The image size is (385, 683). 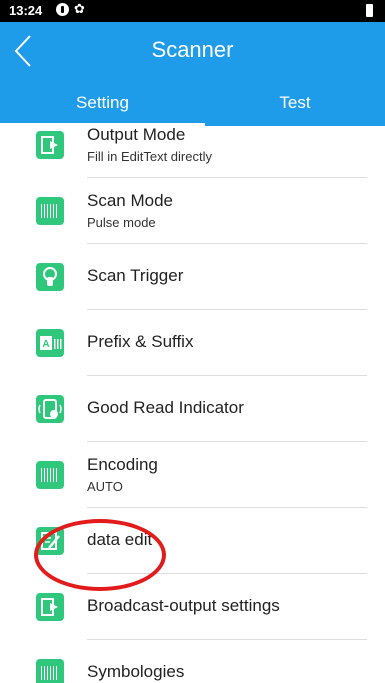 I want to click on battery-icon, so click(x=369, y=10).